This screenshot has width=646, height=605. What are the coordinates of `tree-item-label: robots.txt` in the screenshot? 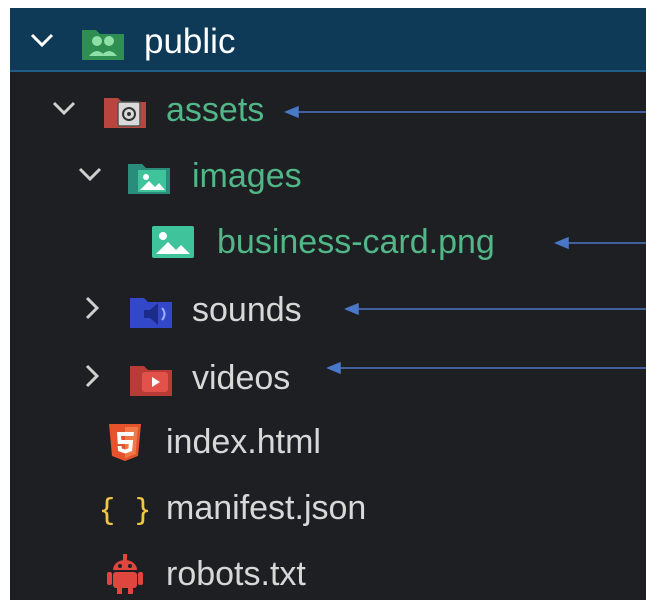 It's located at (236, 574).